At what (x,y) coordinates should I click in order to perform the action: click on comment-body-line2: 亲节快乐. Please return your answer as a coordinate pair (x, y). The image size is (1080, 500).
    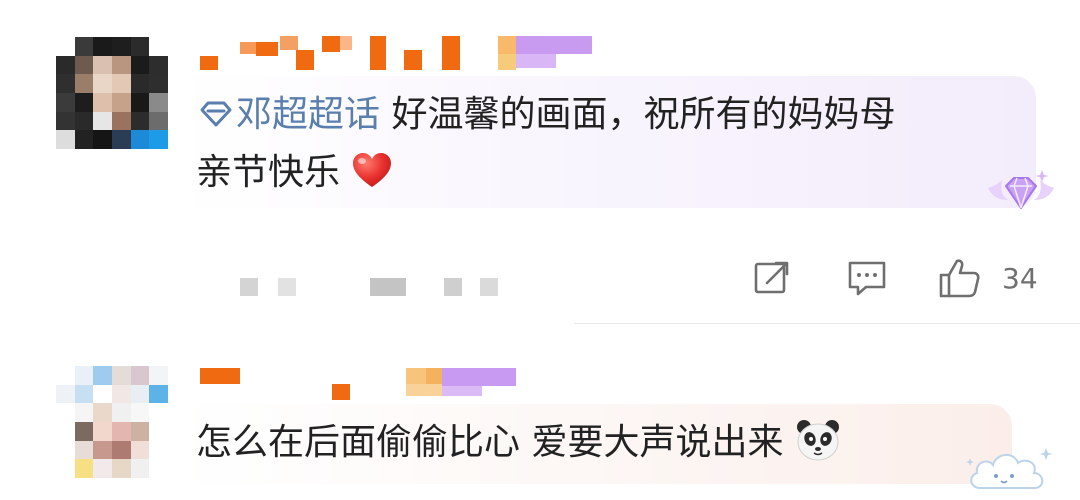
    Looking at the image, I should click on (268, 172).